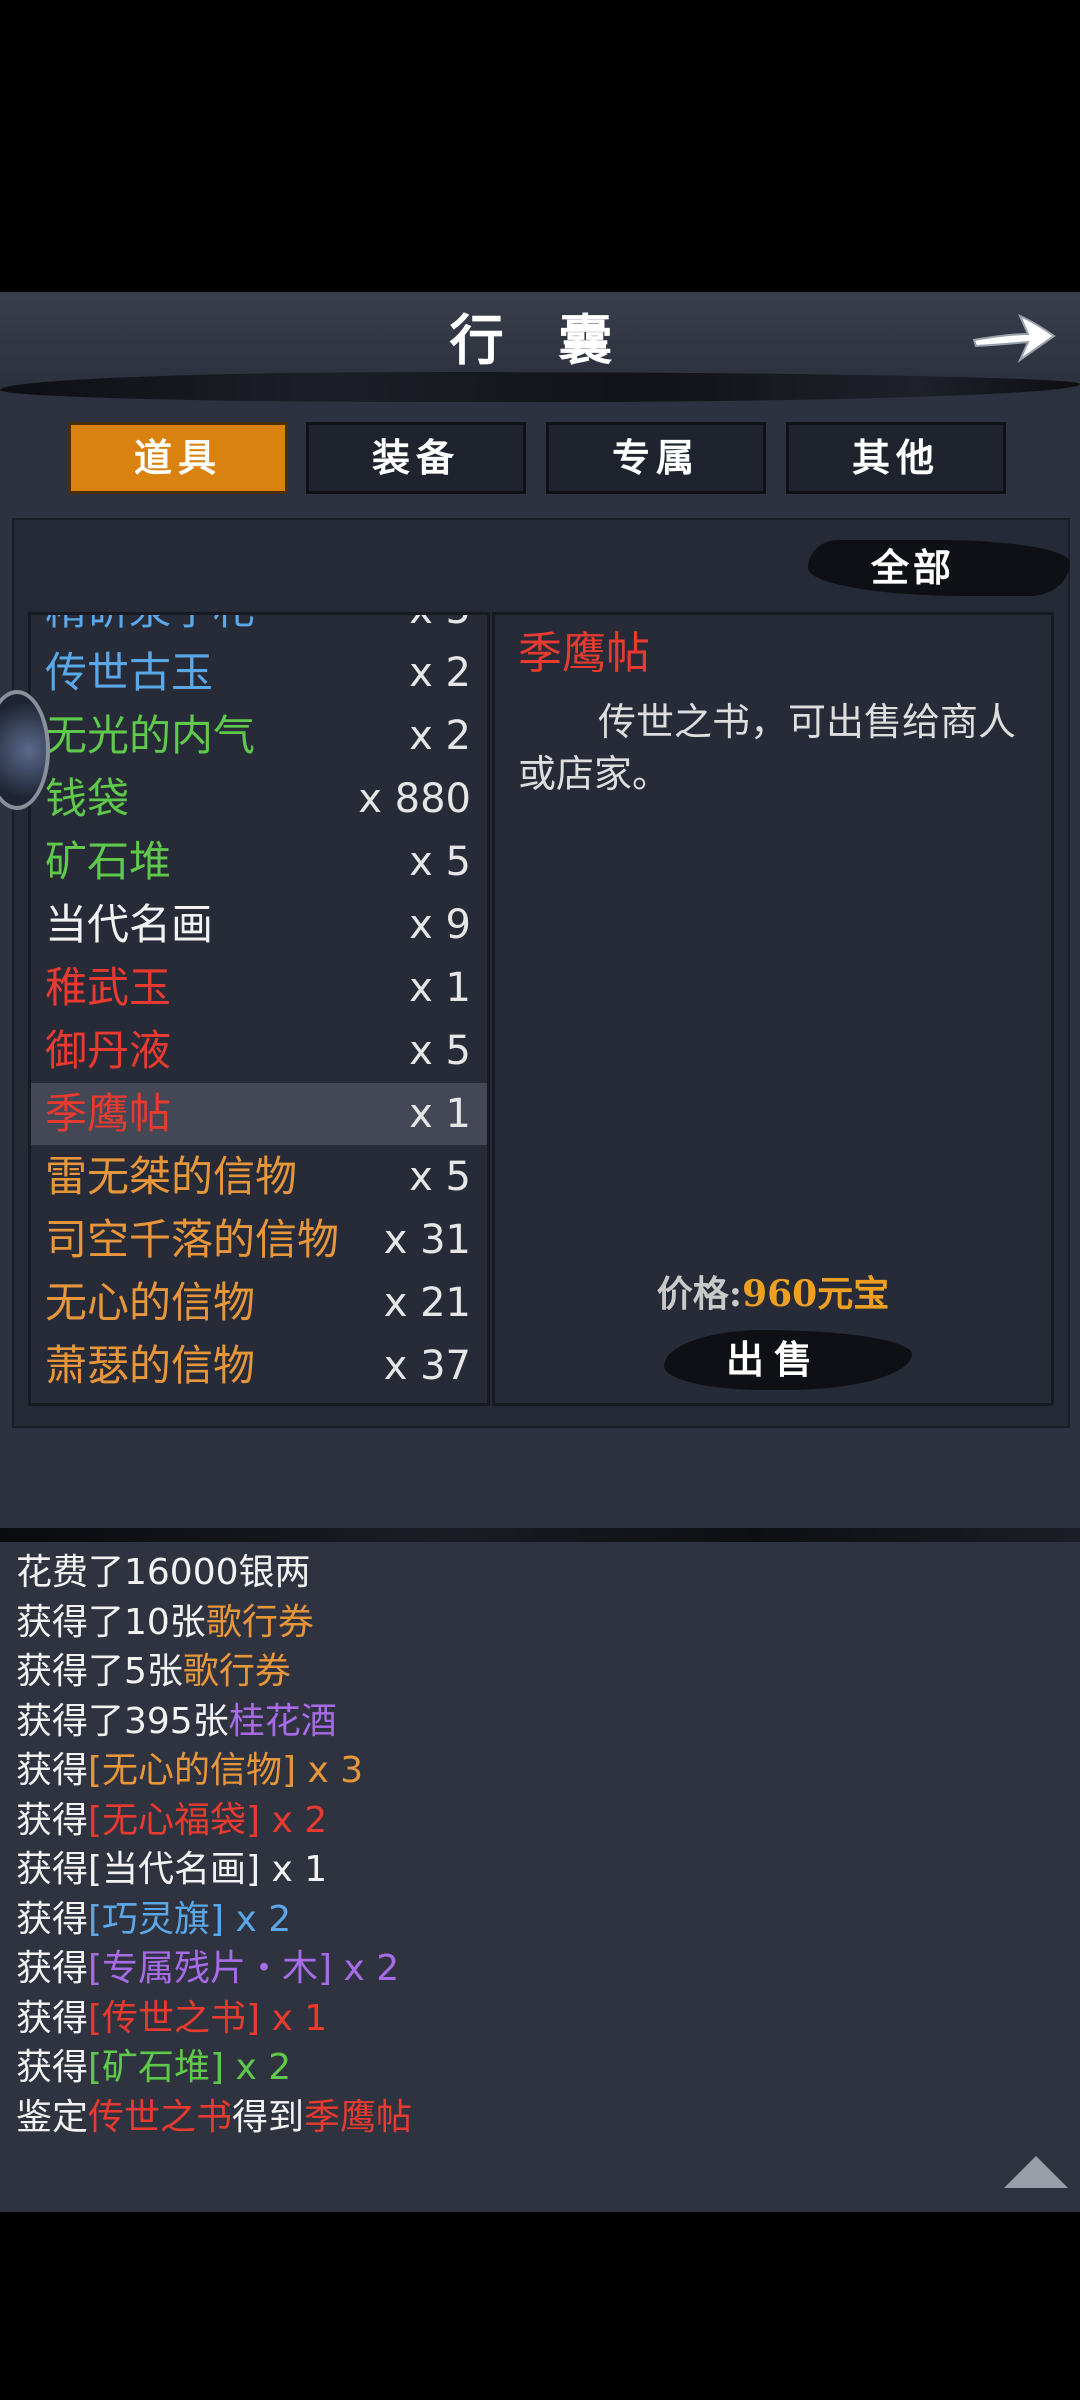 The image size is (1080, 2400). What do you see at coordinates (244, 1968) in the screenshot?
I see `log-segment: [专属残片・木] x 2` at bounding box center [244, 1968].